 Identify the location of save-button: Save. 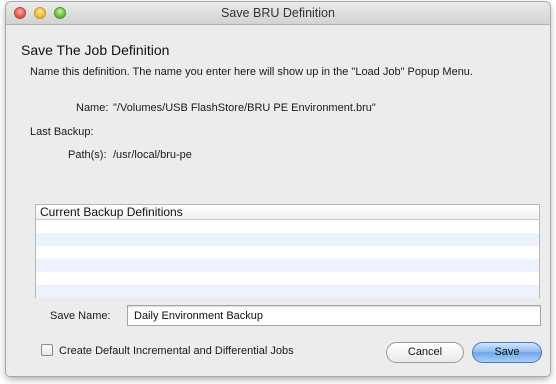
(507, 352).